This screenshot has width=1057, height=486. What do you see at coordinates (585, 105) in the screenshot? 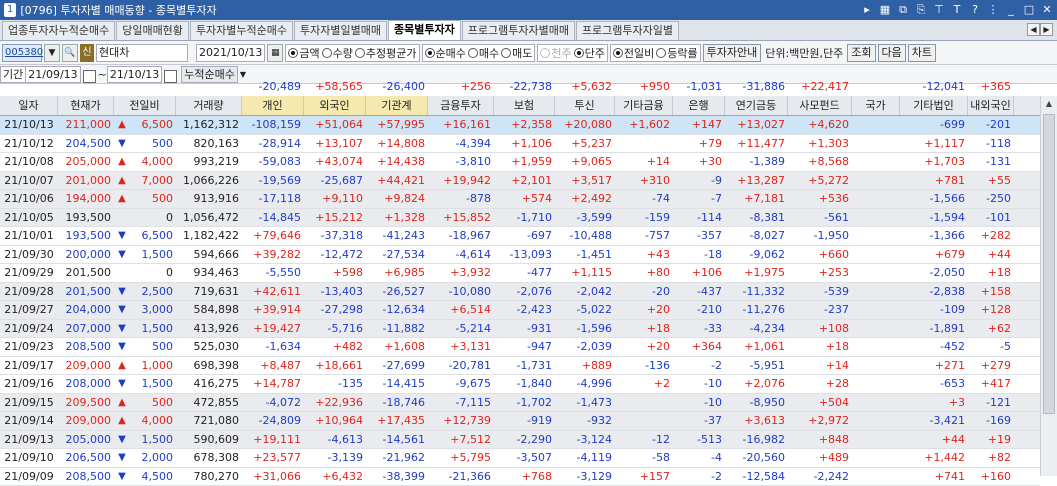
I see `col-header-9: 투신` at bounding box center [585, 105].